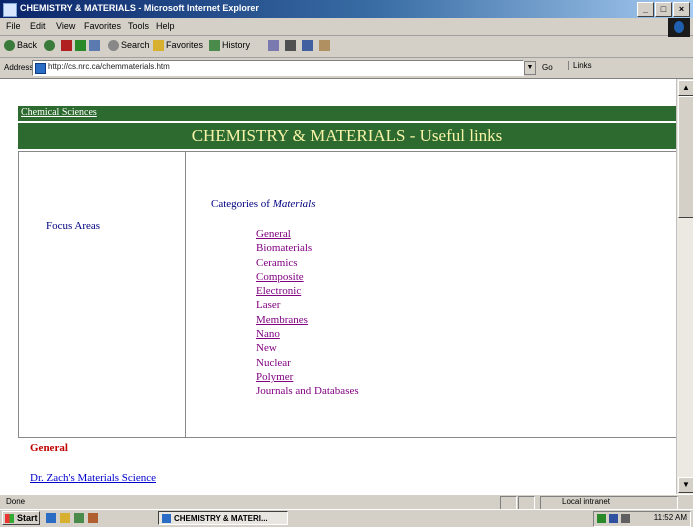 The image size is (693, 527). Describe the element at coordinates (324, 45) in the screenshot. I see `discuss-icon` at that location.